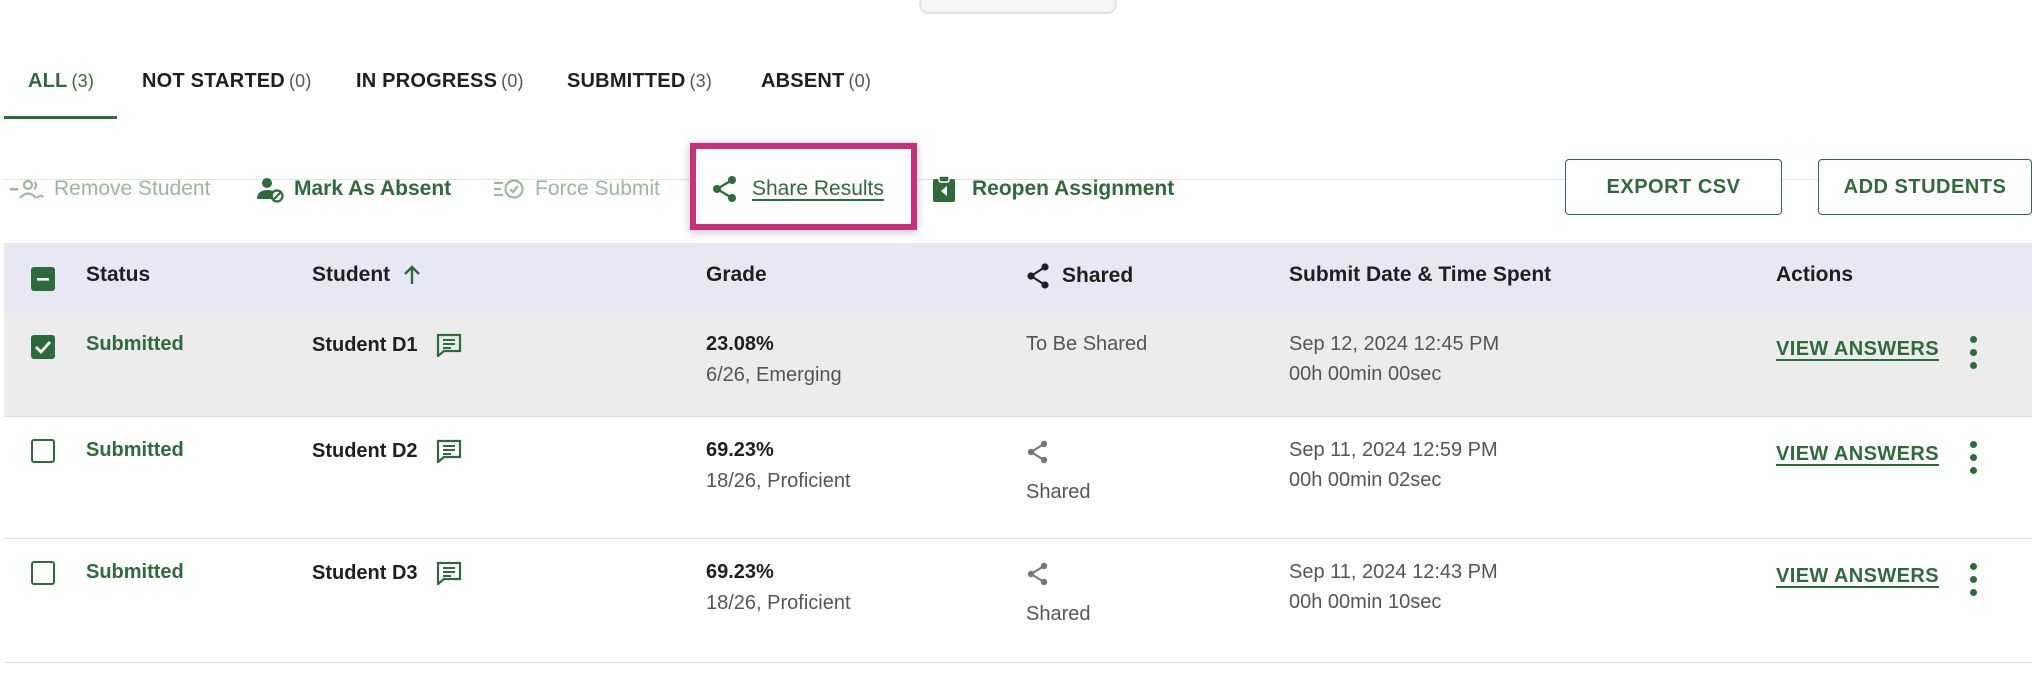  I want to click on mark-absent-button: Mark As Absent, so click(353, 189).